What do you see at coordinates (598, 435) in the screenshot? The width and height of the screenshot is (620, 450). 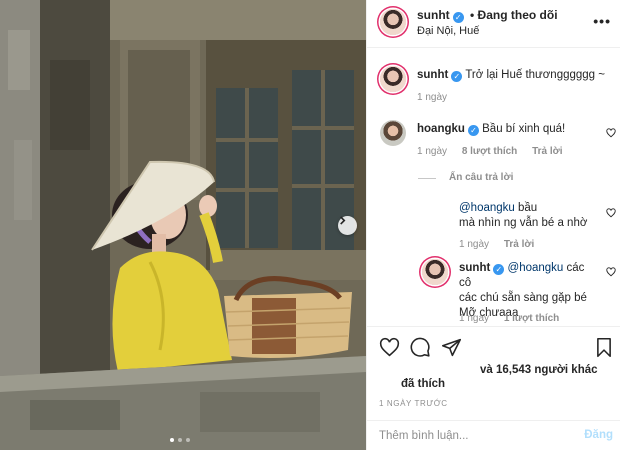 I see `post-comment-button: Đăng` at bounding box center [598, 435].